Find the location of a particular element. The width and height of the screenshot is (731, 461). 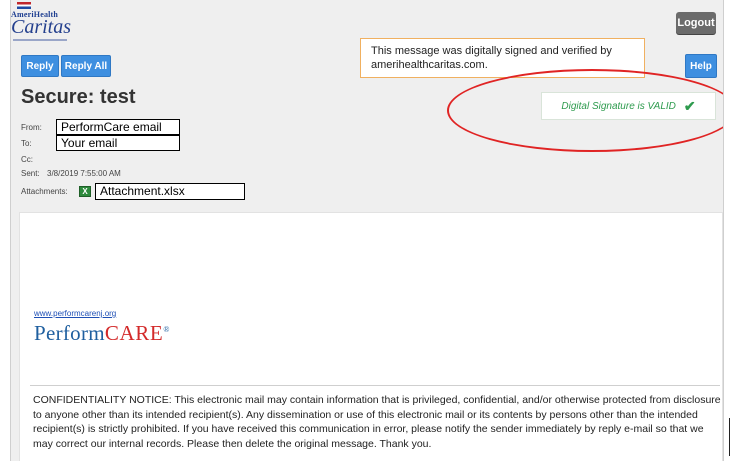

reply-button: Reply is located at coordinates (40, 66).